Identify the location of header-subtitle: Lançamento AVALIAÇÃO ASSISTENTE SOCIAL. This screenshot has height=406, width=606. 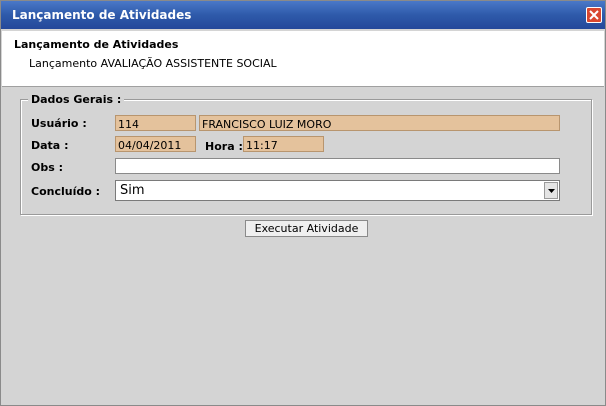
(153, 63).